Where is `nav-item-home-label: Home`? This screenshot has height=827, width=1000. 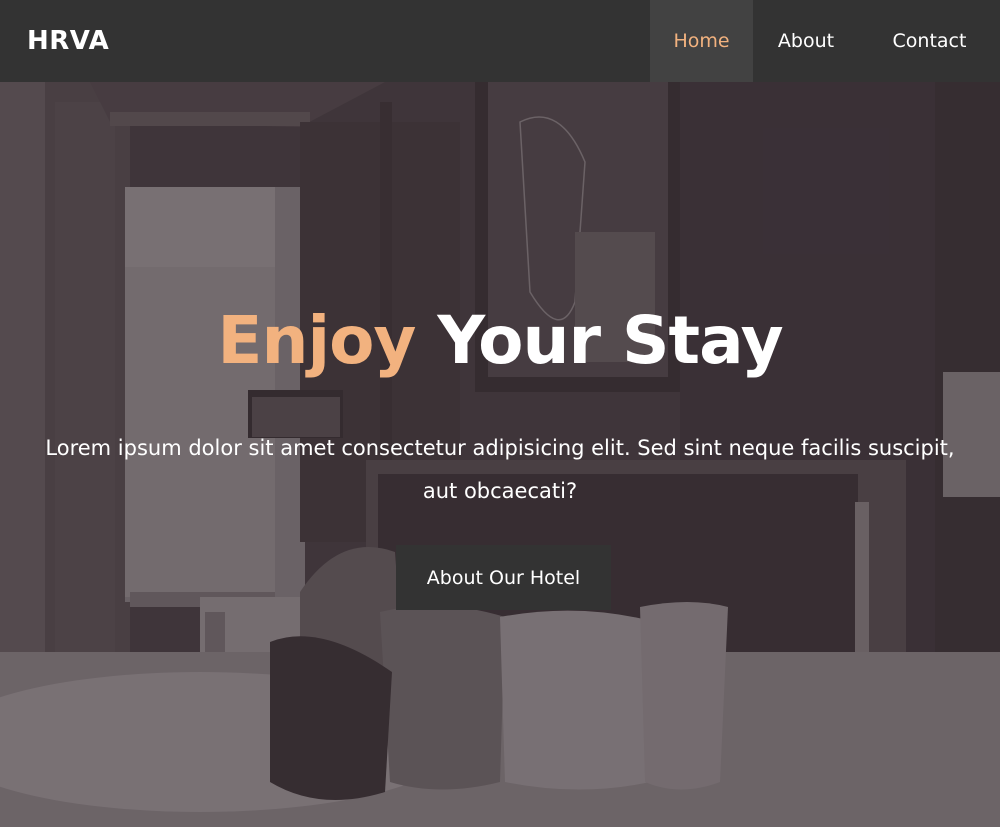 nav-item-home-label: Home is located at coordinates (701, 41).